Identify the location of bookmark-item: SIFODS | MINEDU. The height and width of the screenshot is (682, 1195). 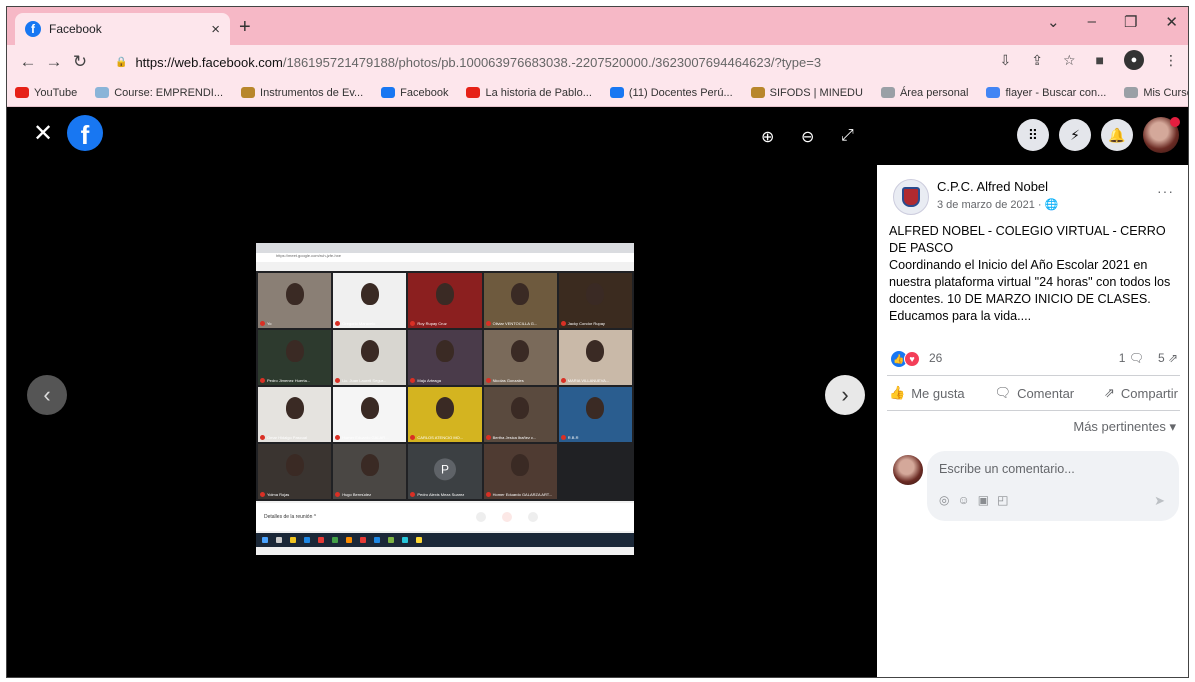
(806, 93).